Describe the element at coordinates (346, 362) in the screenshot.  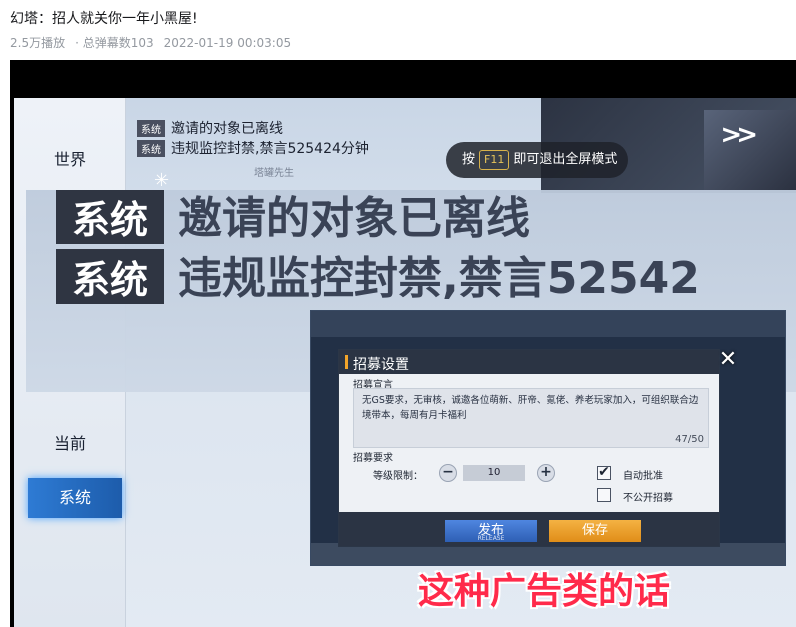
I see `title-accent` at that location.